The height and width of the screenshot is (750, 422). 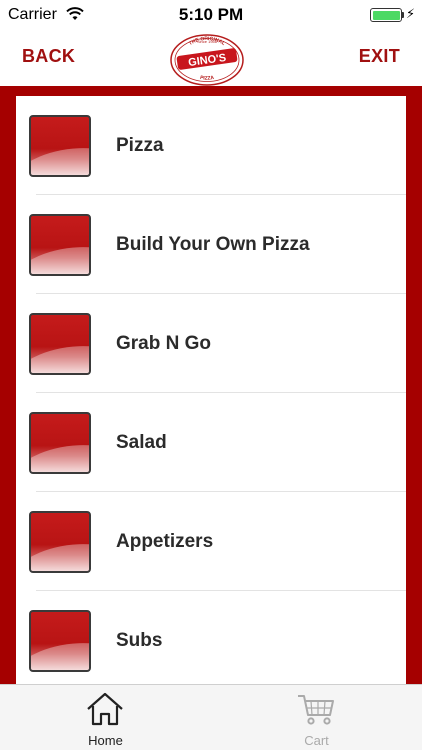 What do you see at coordinates (105, 709) in the screenshot?
I see `home-icon` at bounding box center [105, 709].